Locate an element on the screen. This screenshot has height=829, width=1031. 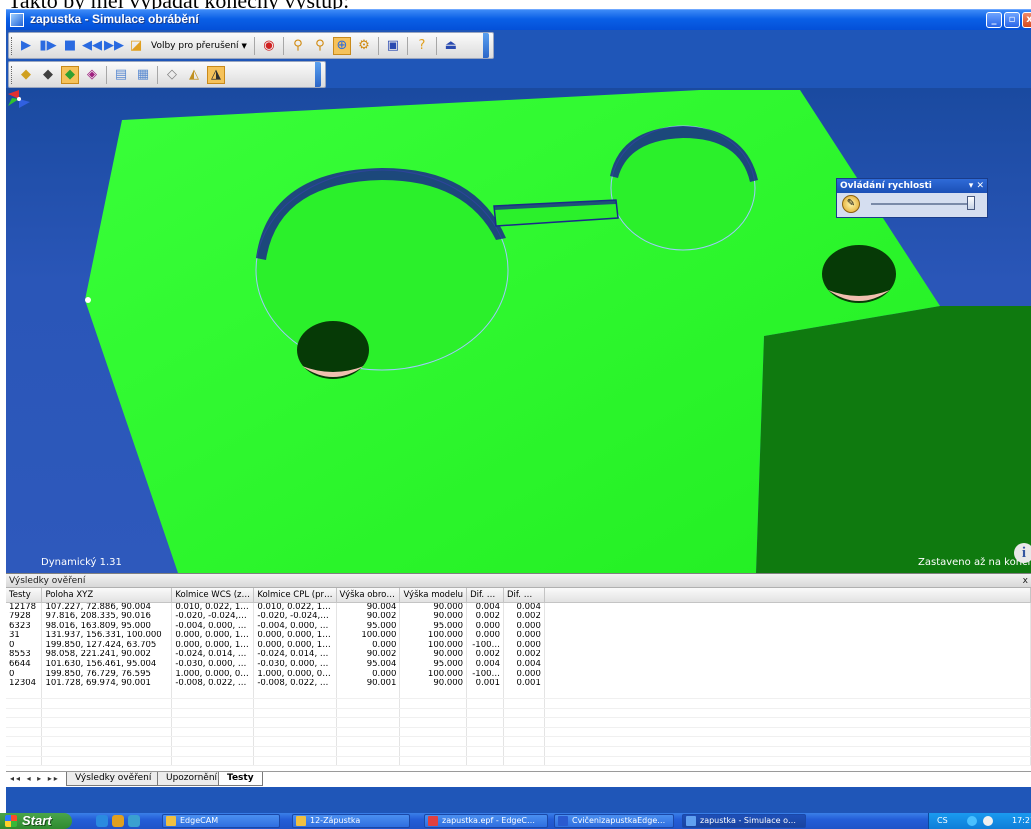
network-icon is located at coordinates (972, 821).